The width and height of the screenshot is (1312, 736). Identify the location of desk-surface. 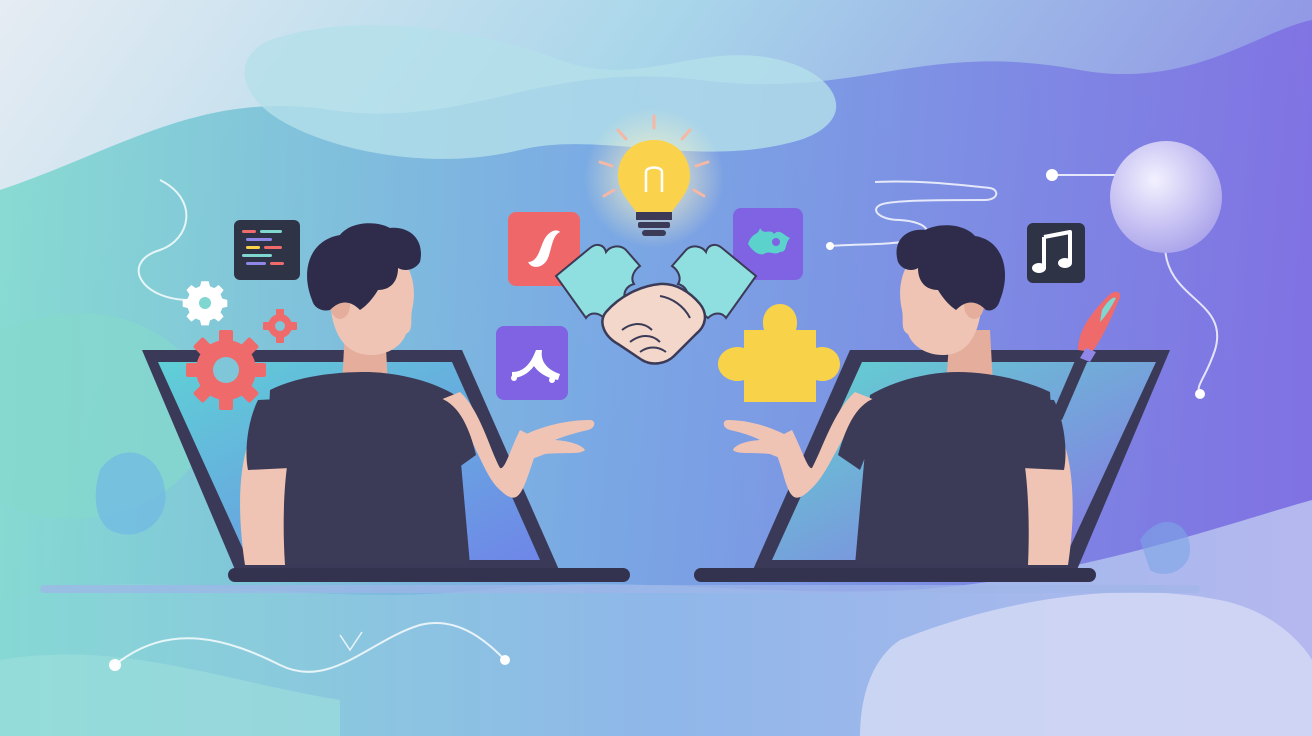
(620, 589).